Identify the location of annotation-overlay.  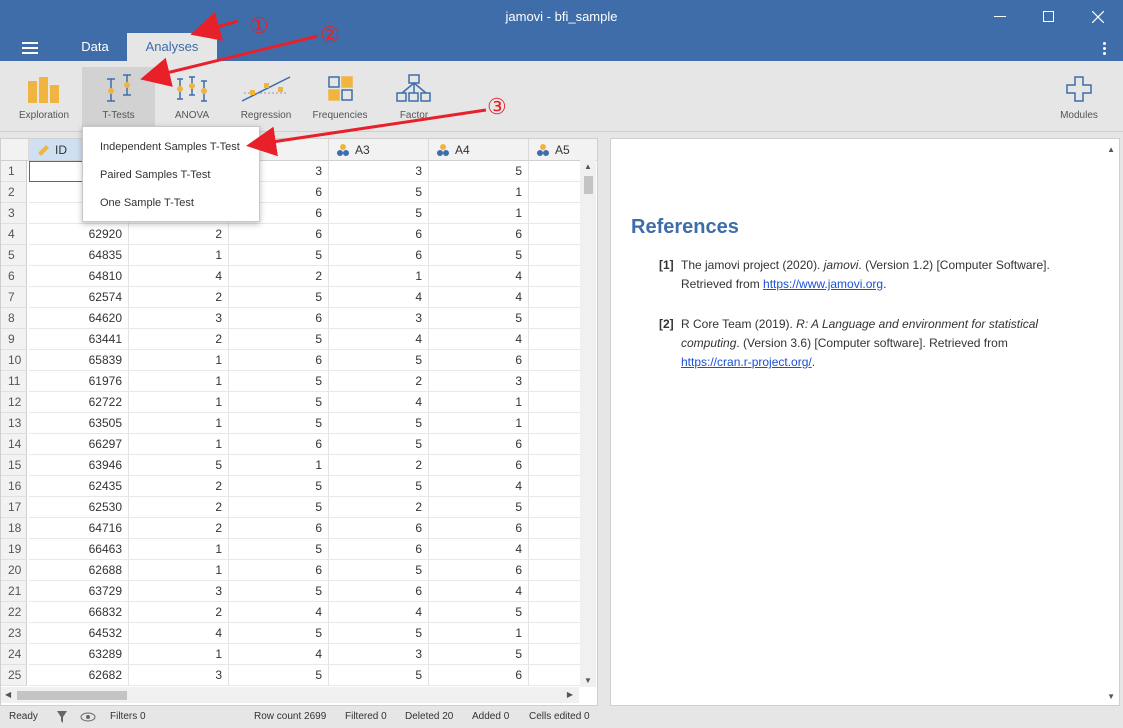
(313, 84).